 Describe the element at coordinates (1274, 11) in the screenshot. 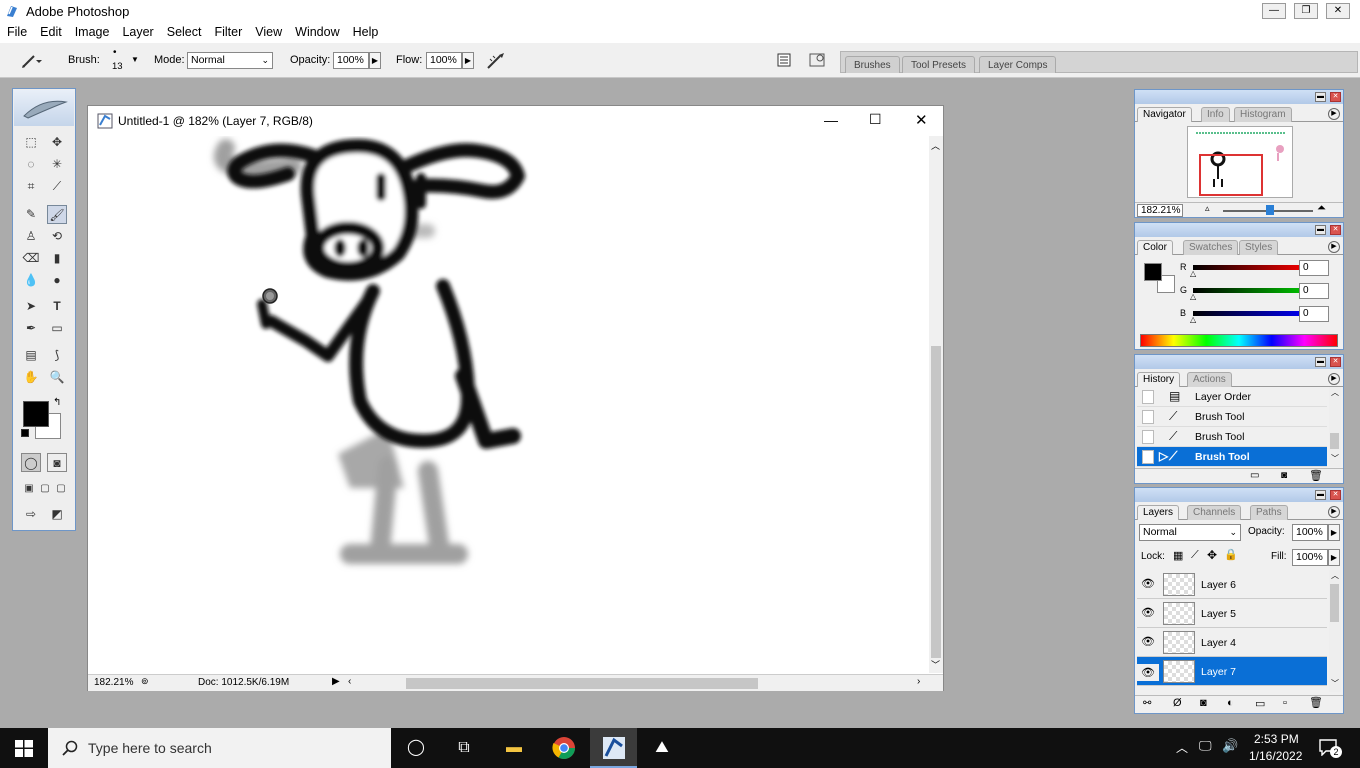

I see `minimize-button: —` at that location.